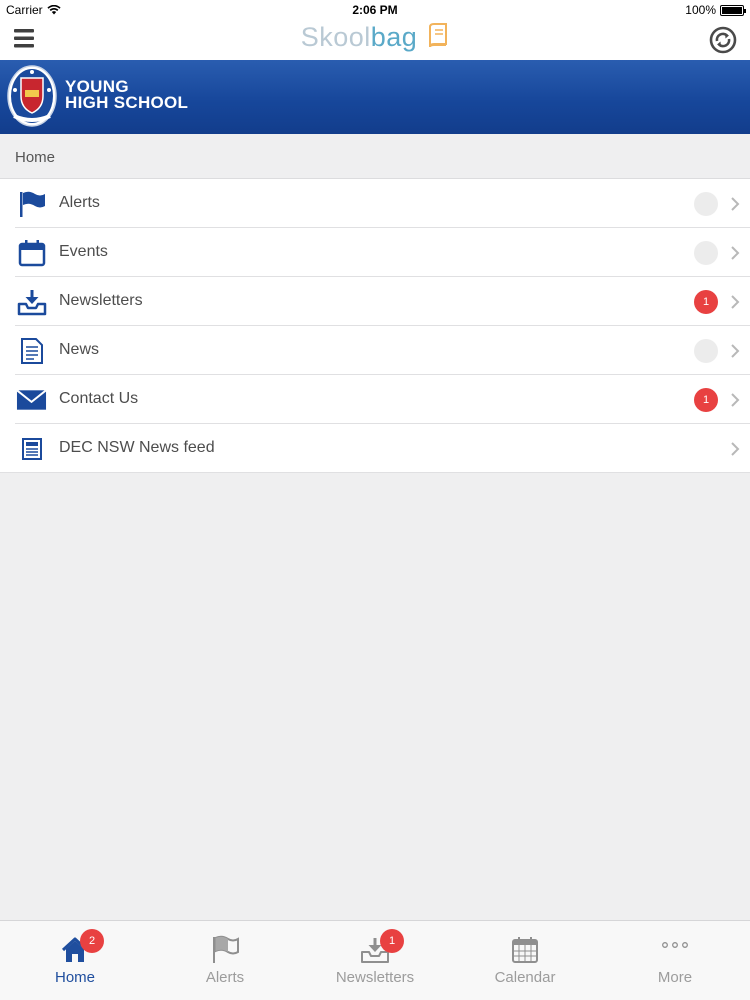 This screenshot has width=750, height=1000. What do you see at coordinates (438, 35) in the screenshot?
I see `book-logo-icon` at bounding box center [438, 35].